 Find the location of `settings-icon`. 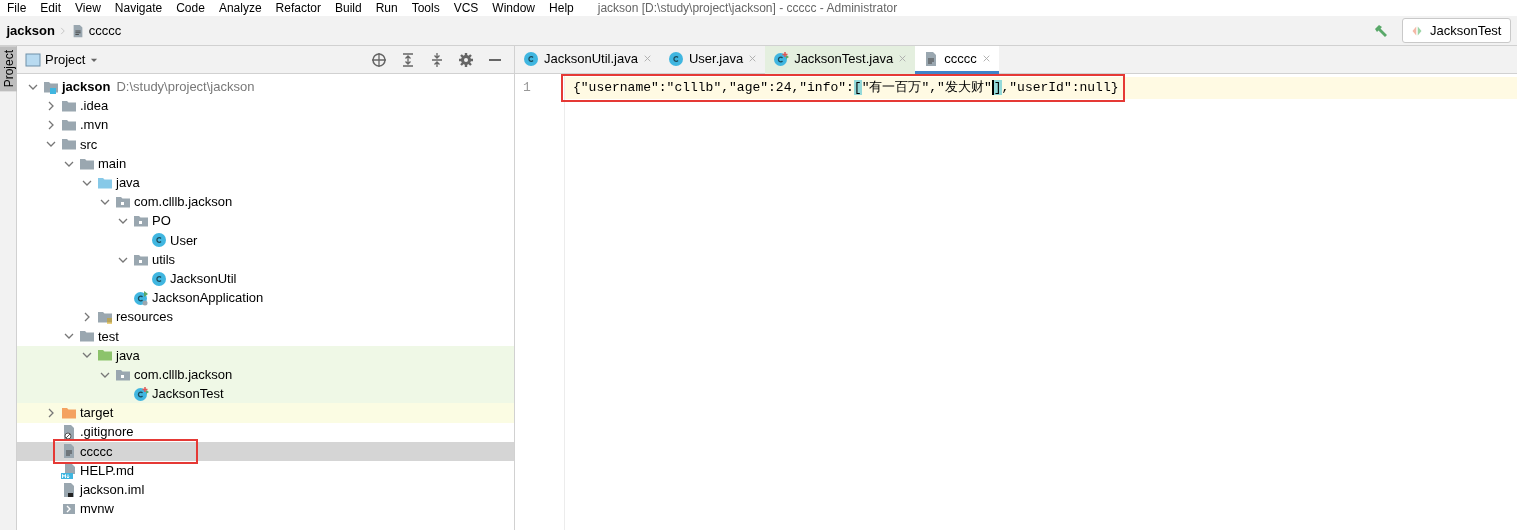

settings-icon is located at coordinates (465, 59).